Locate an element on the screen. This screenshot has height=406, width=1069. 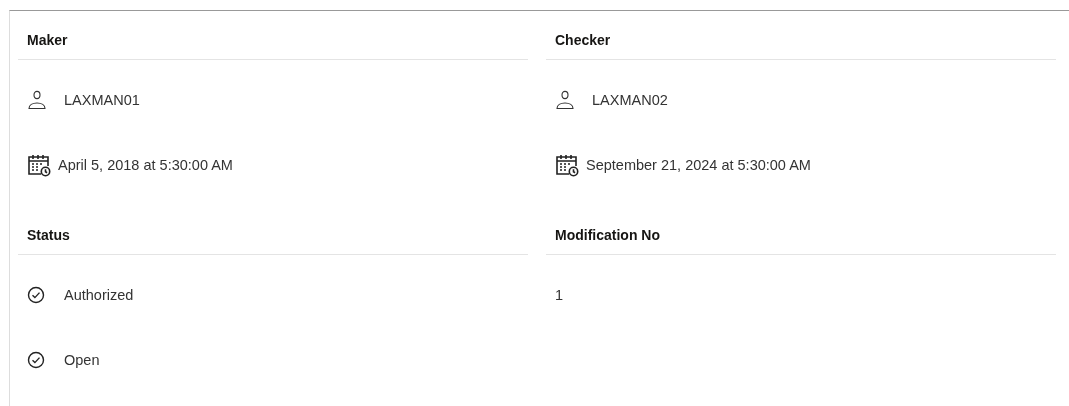
user-name: LAXMAN01 is located at coordinates (102, 99).